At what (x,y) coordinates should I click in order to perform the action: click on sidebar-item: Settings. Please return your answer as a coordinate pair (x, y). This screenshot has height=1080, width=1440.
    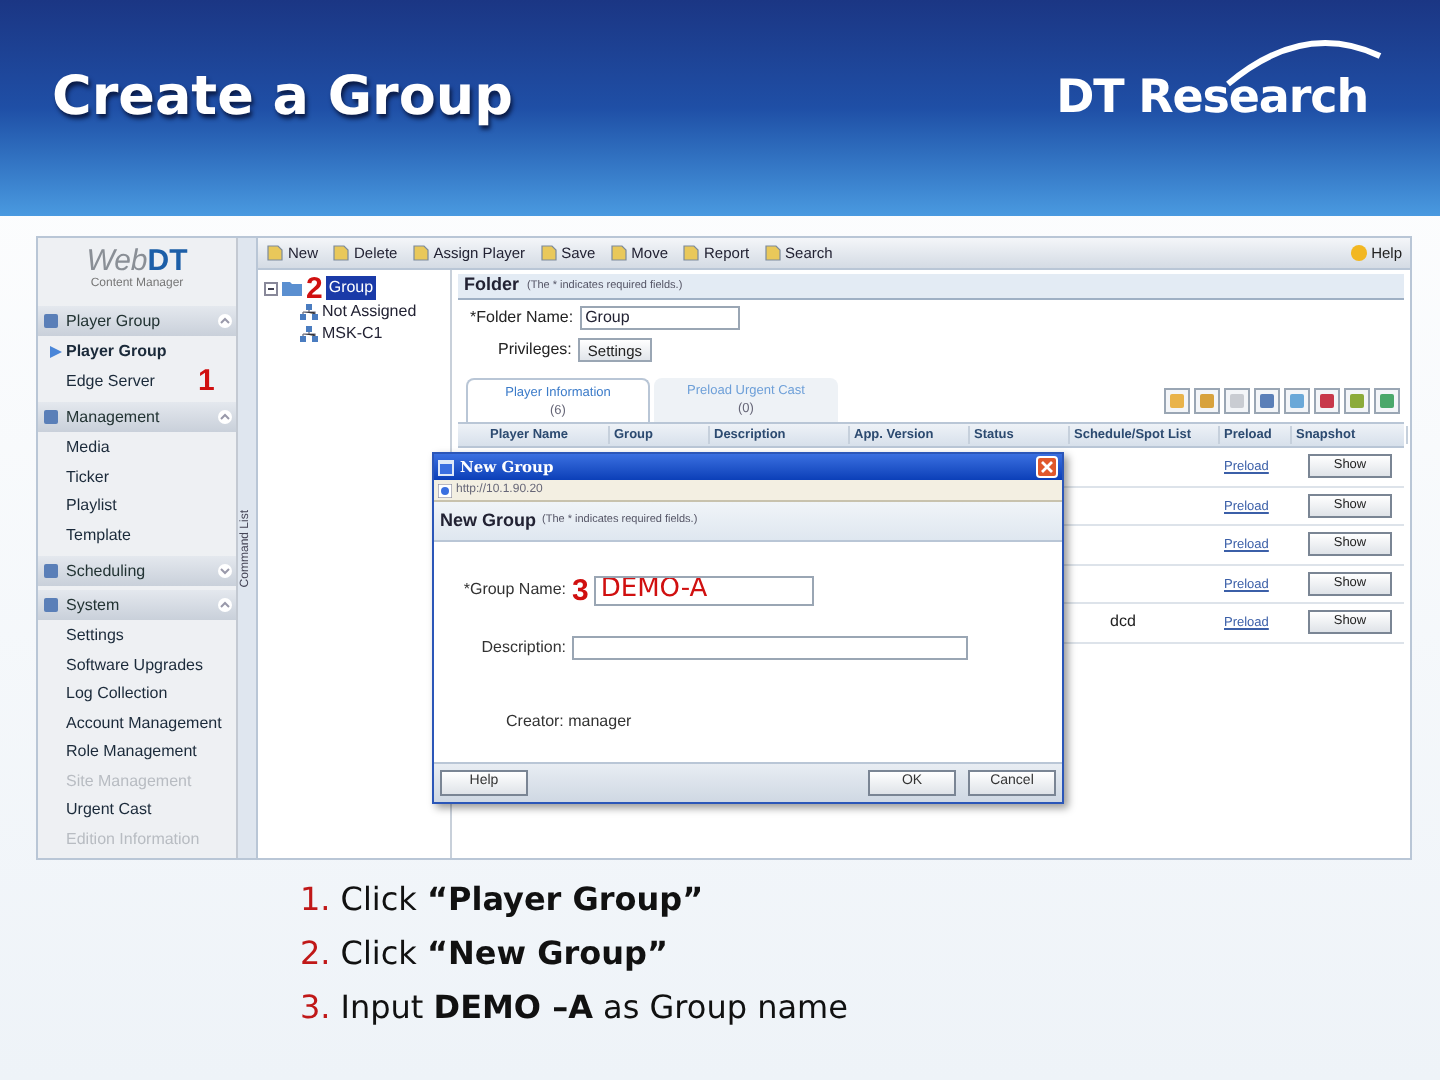
    Looking at the image, I should click on (83, 636).